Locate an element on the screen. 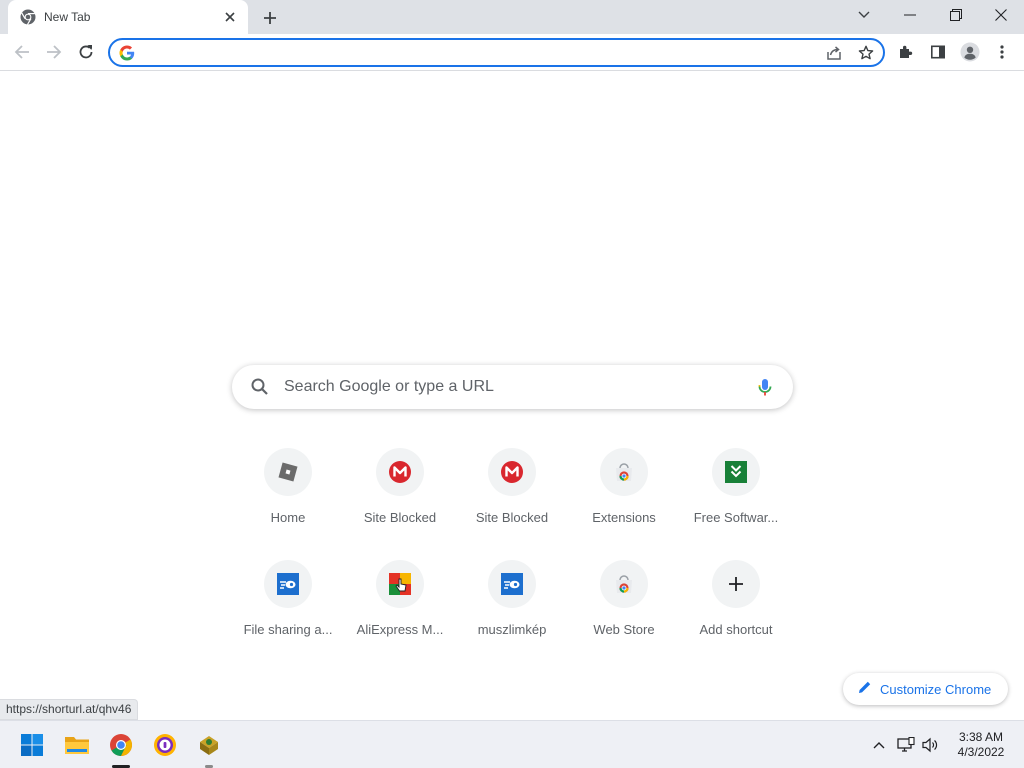 The height and width of the screenshot is (768, 1024). link-status-bubble: https://shorturl.at/qhv46 is located at coordinates (69, 709).